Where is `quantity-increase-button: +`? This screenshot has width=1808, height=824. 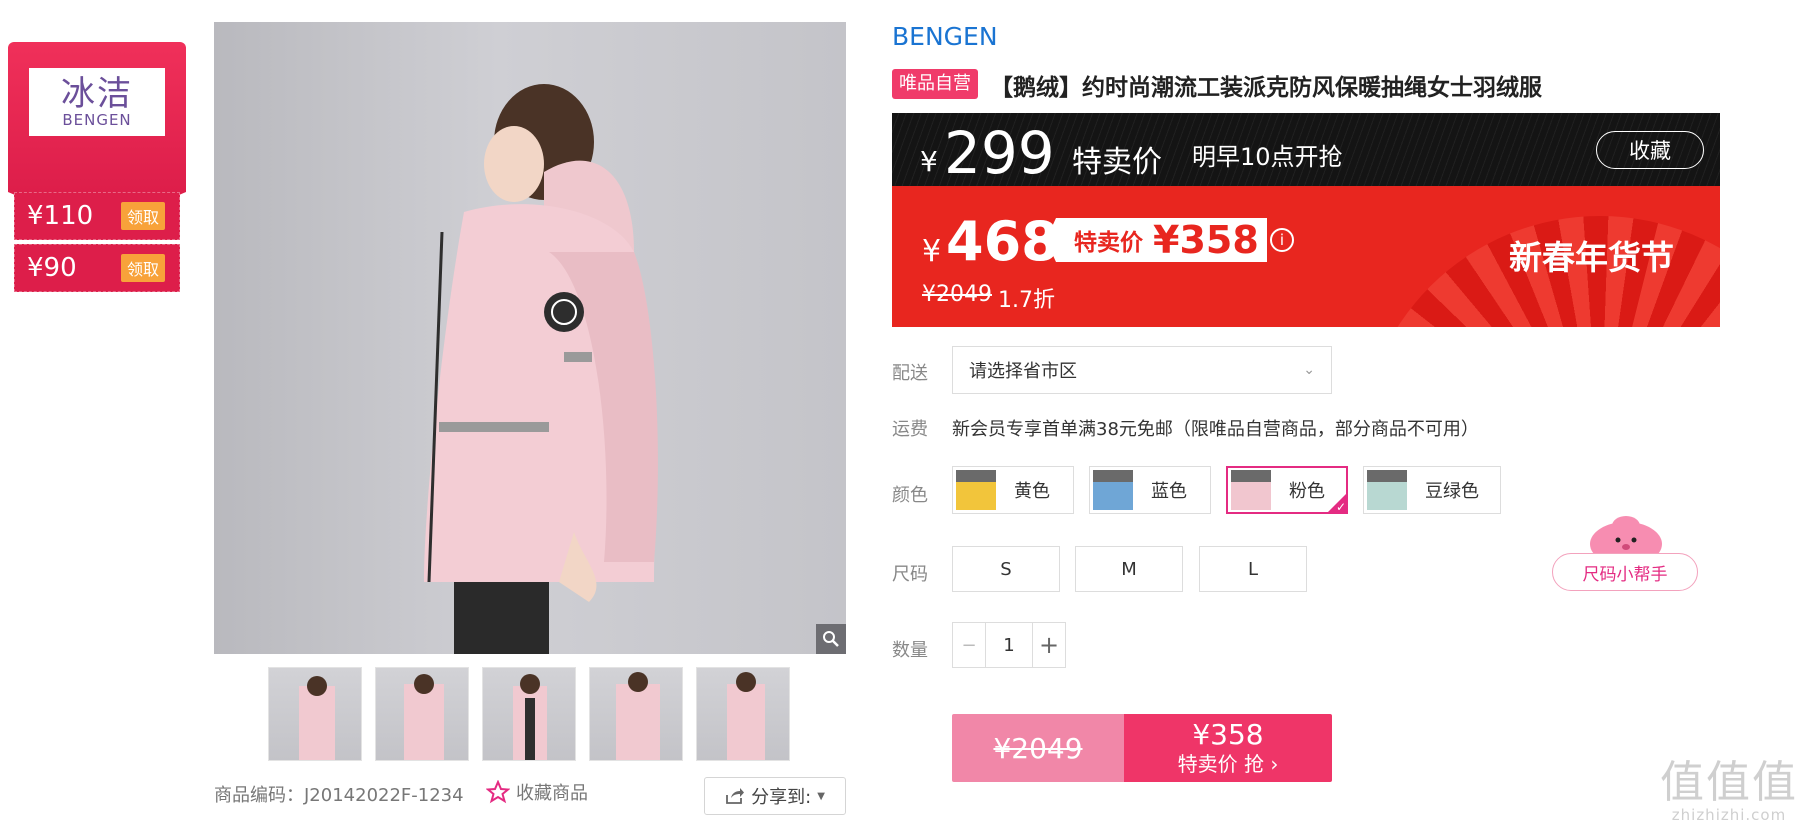
quantity-increase-button: + is located at coordinates (1049, 645).